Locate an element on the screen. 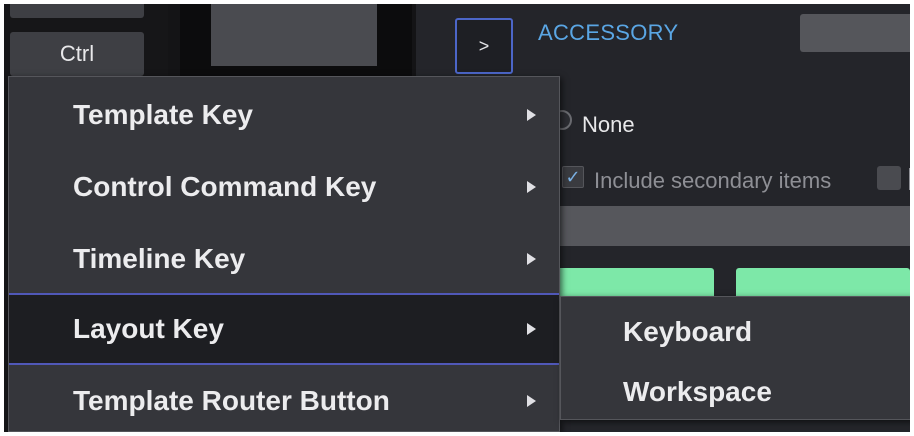  other-checkbox is located at coordinates (889, 178).